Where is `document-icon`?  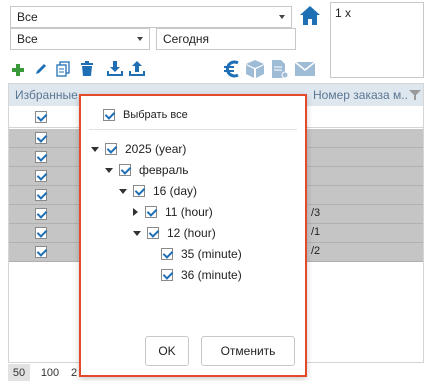 document-icon is located at coordinates (280, 69).